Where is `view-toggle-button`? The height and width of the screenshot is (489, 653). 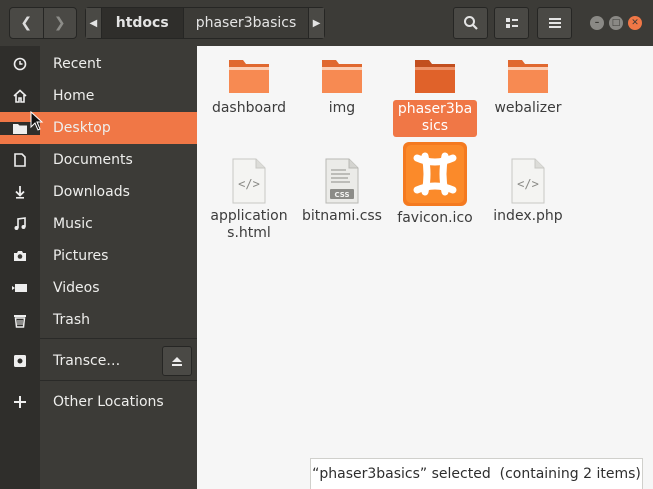 view-toggle-button is located at coordinates (511, 23).